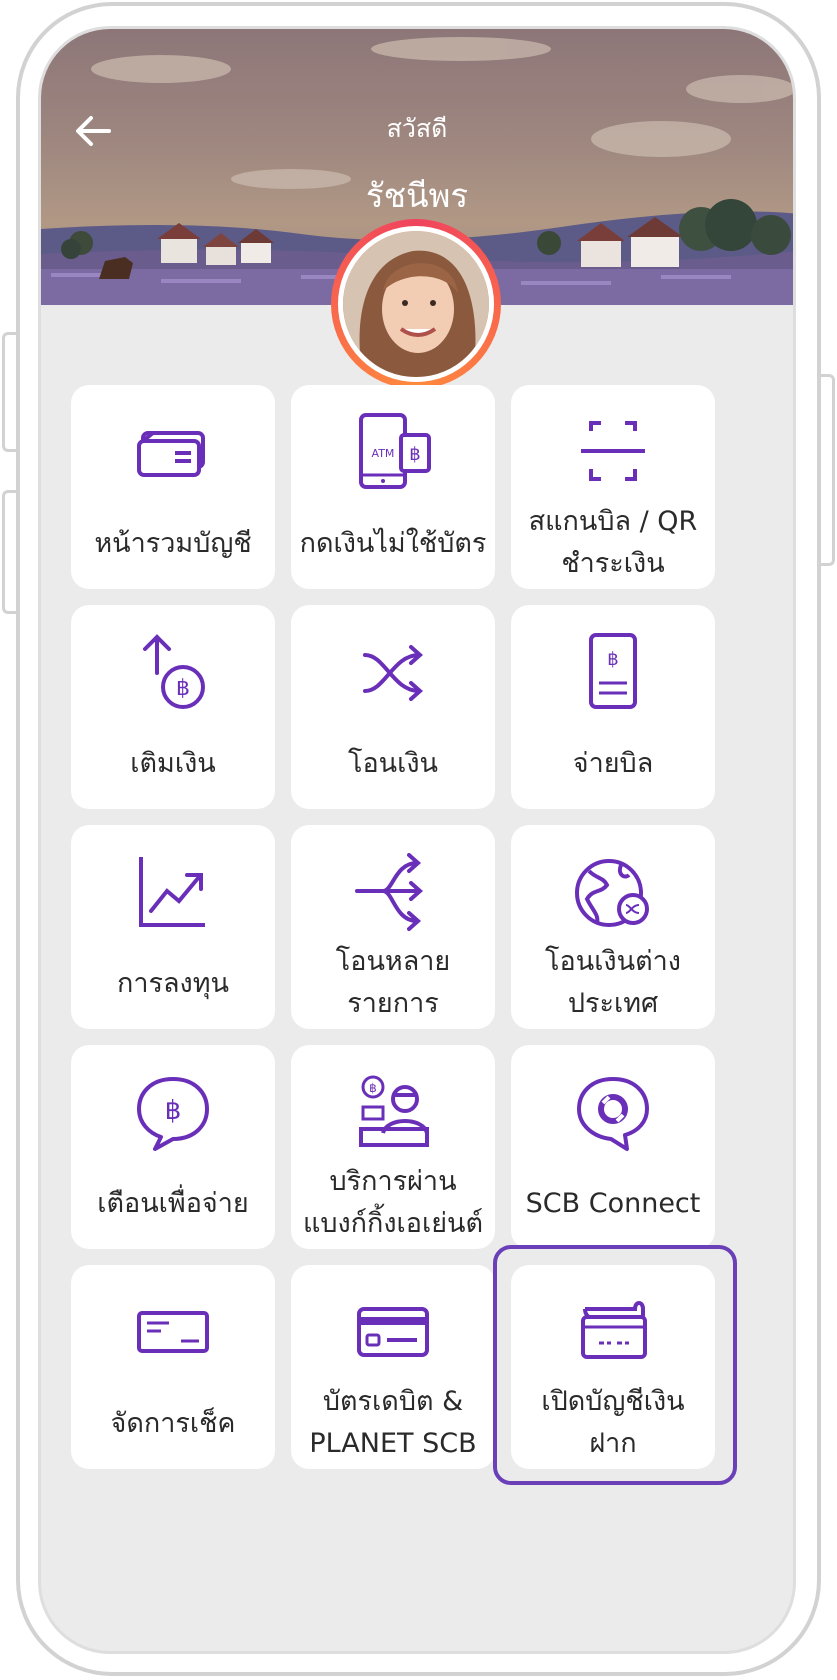  Describe the element at coordinates (613, 763) in the screenshot. I see `menu-tile-label: จ่ายบิล` at that location.